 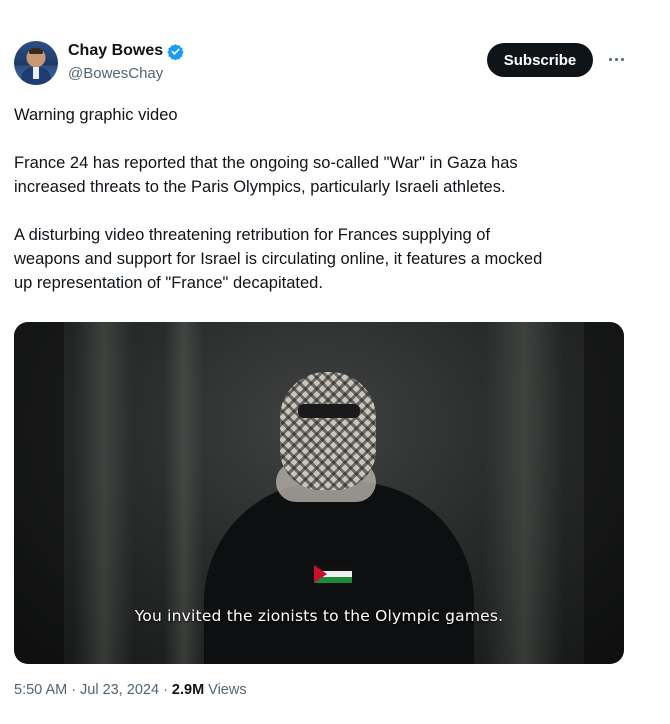 I want to click on views-label: Views, so click(x=227, y=690).